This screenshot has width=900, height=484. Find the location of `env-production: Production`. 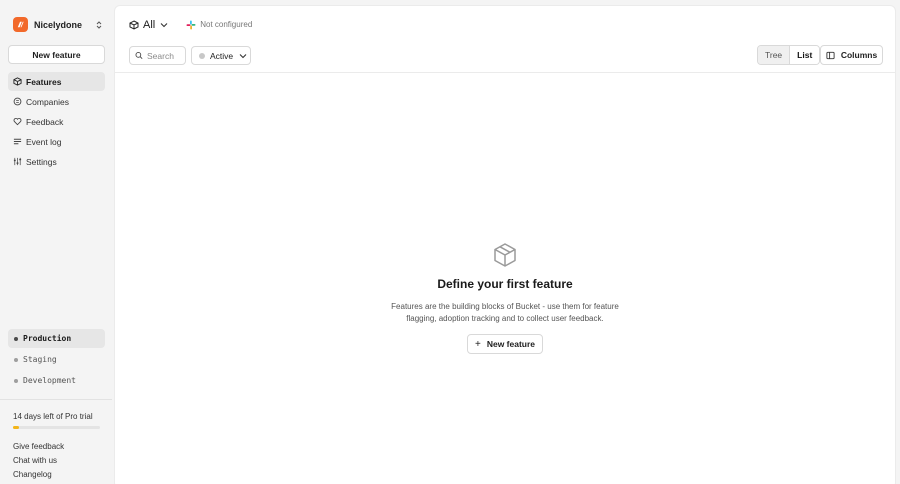

env-production: Production is located at coordinates (56, 338).